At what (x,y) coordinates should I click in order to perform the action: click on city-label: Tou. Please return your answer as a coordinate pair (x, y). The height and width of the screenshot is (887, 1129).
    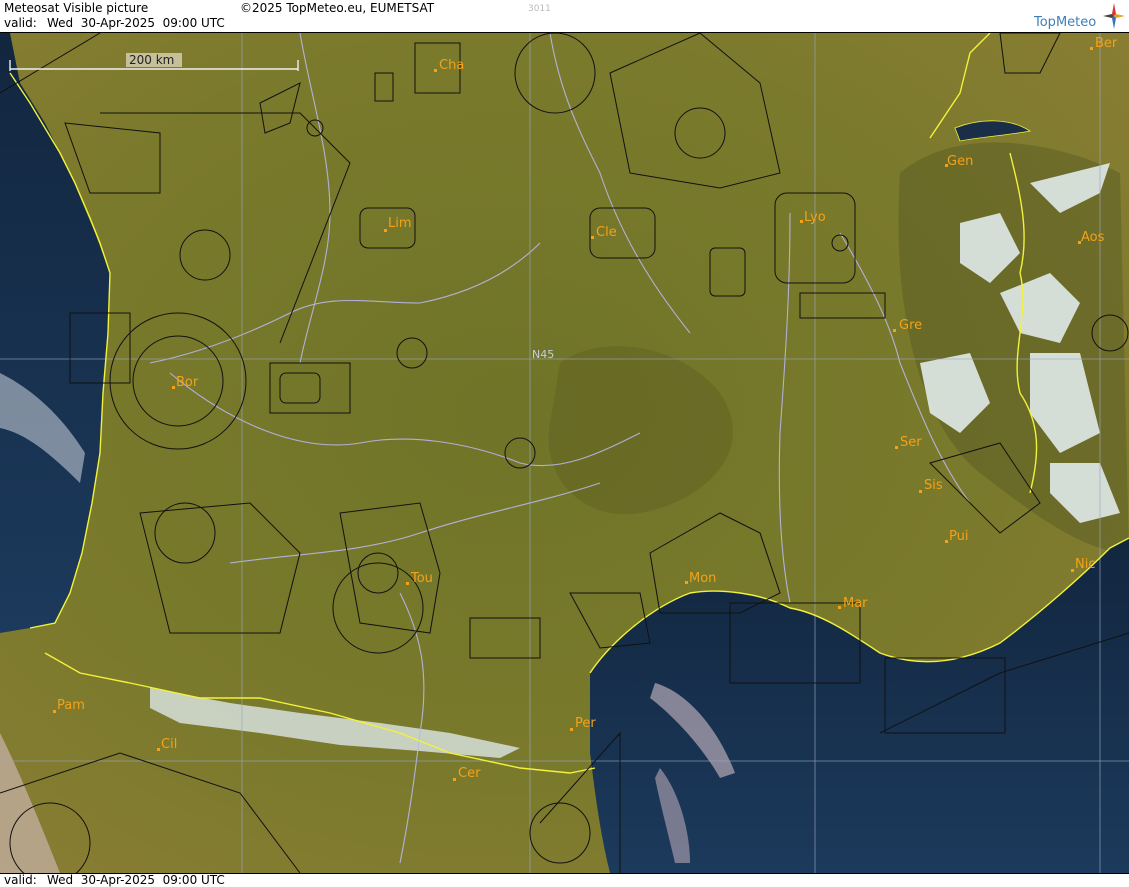
    Looking at the image, I should click on (421, 578).